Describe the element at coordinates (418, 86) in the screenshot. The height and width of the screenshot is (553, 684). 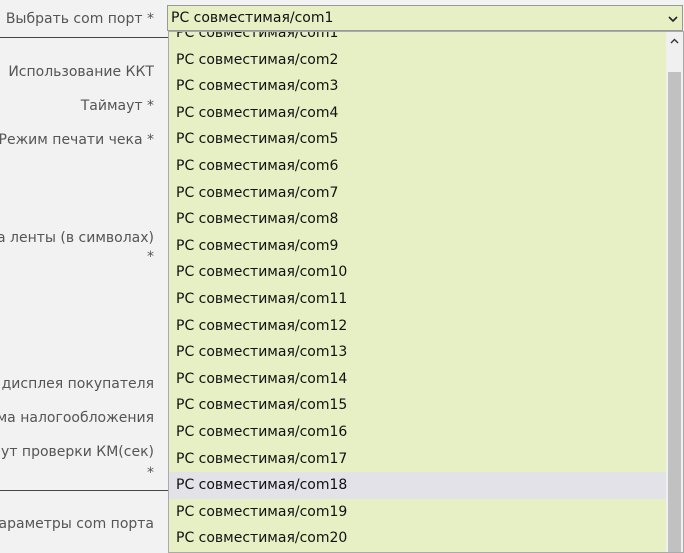
I see `dropdown-option: PC совместимая/com3` at that location.